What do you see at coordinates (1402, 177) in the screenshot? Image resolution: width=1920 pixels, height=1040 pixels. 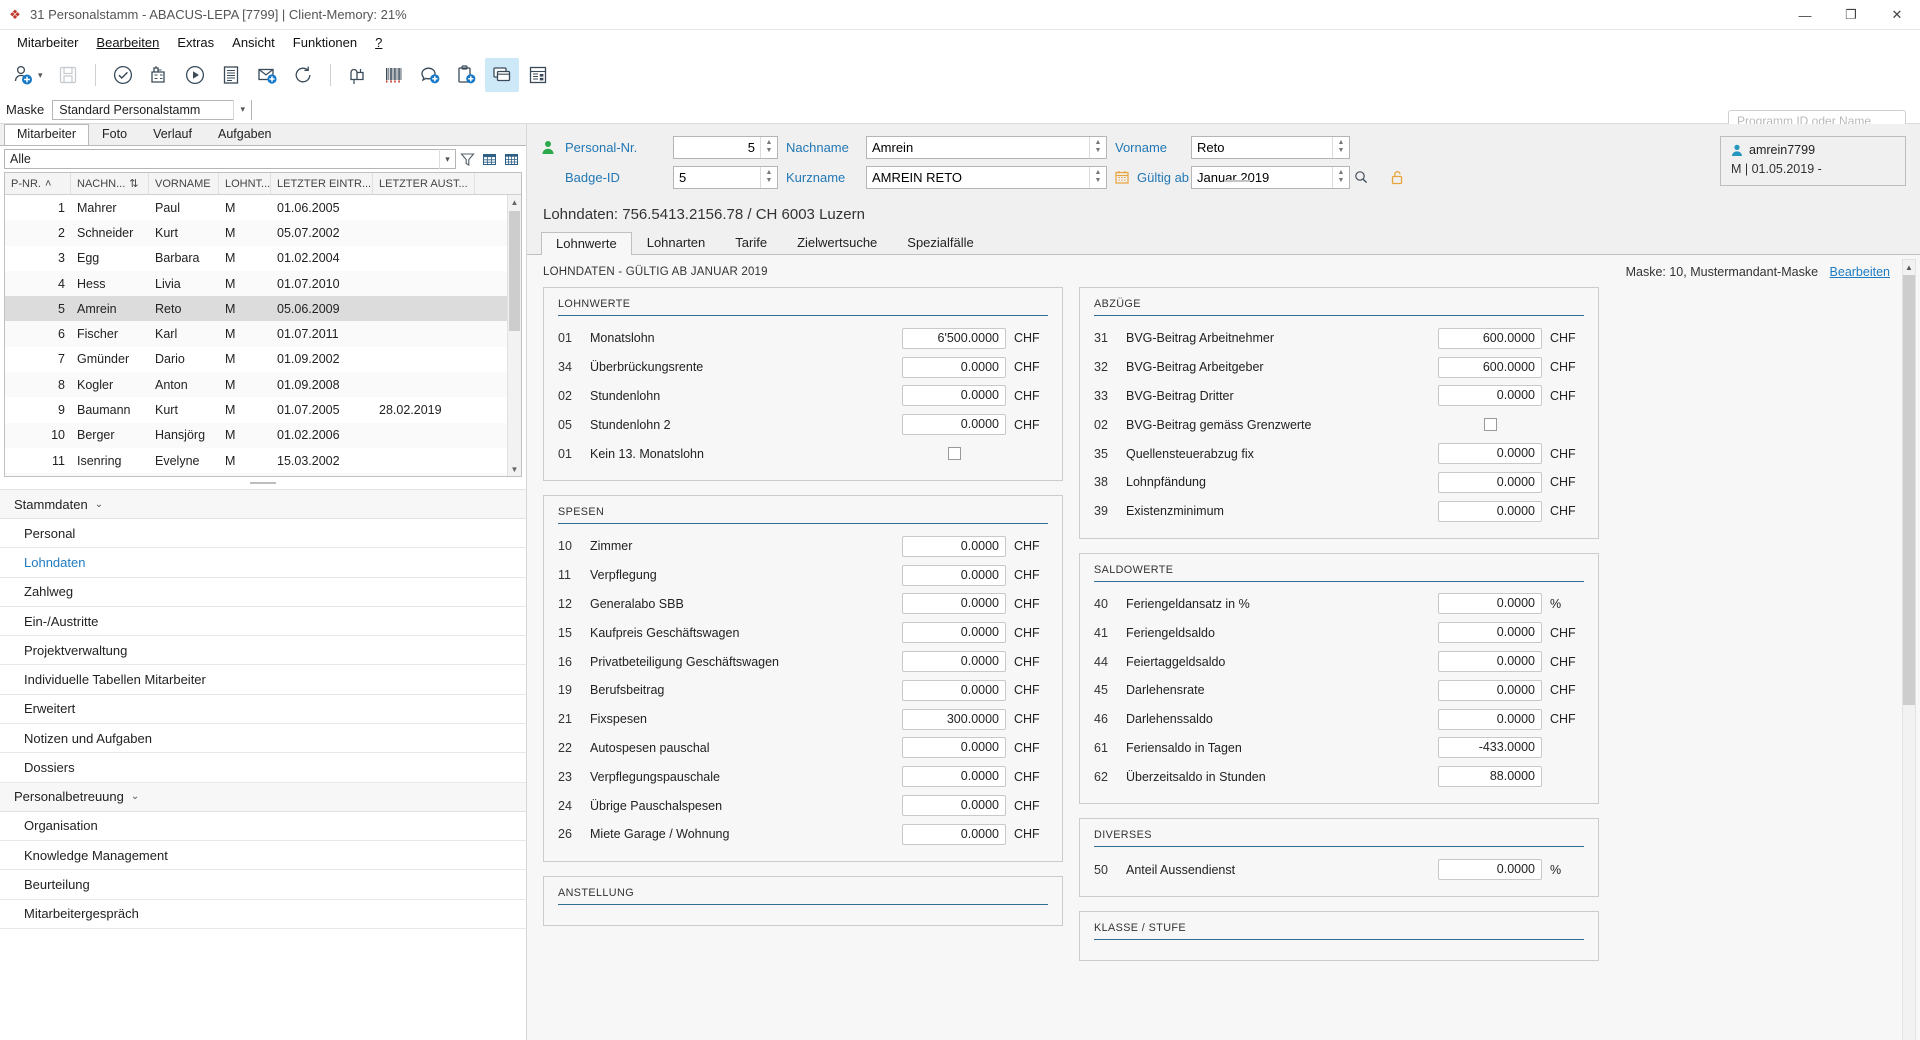 I see `unlock-icon` at bounding box center [1402, 177].